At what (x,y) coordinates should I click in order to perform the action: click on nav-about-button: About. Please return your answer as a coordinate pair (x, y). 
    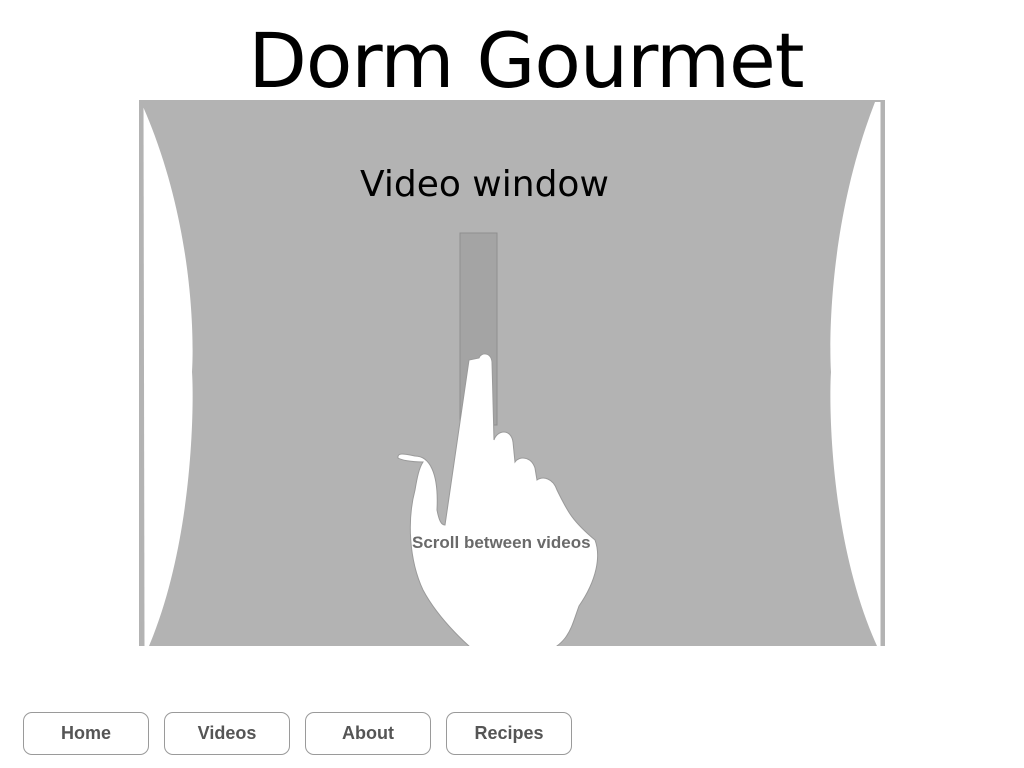
    Looking at the image, I should click on (368, 733).